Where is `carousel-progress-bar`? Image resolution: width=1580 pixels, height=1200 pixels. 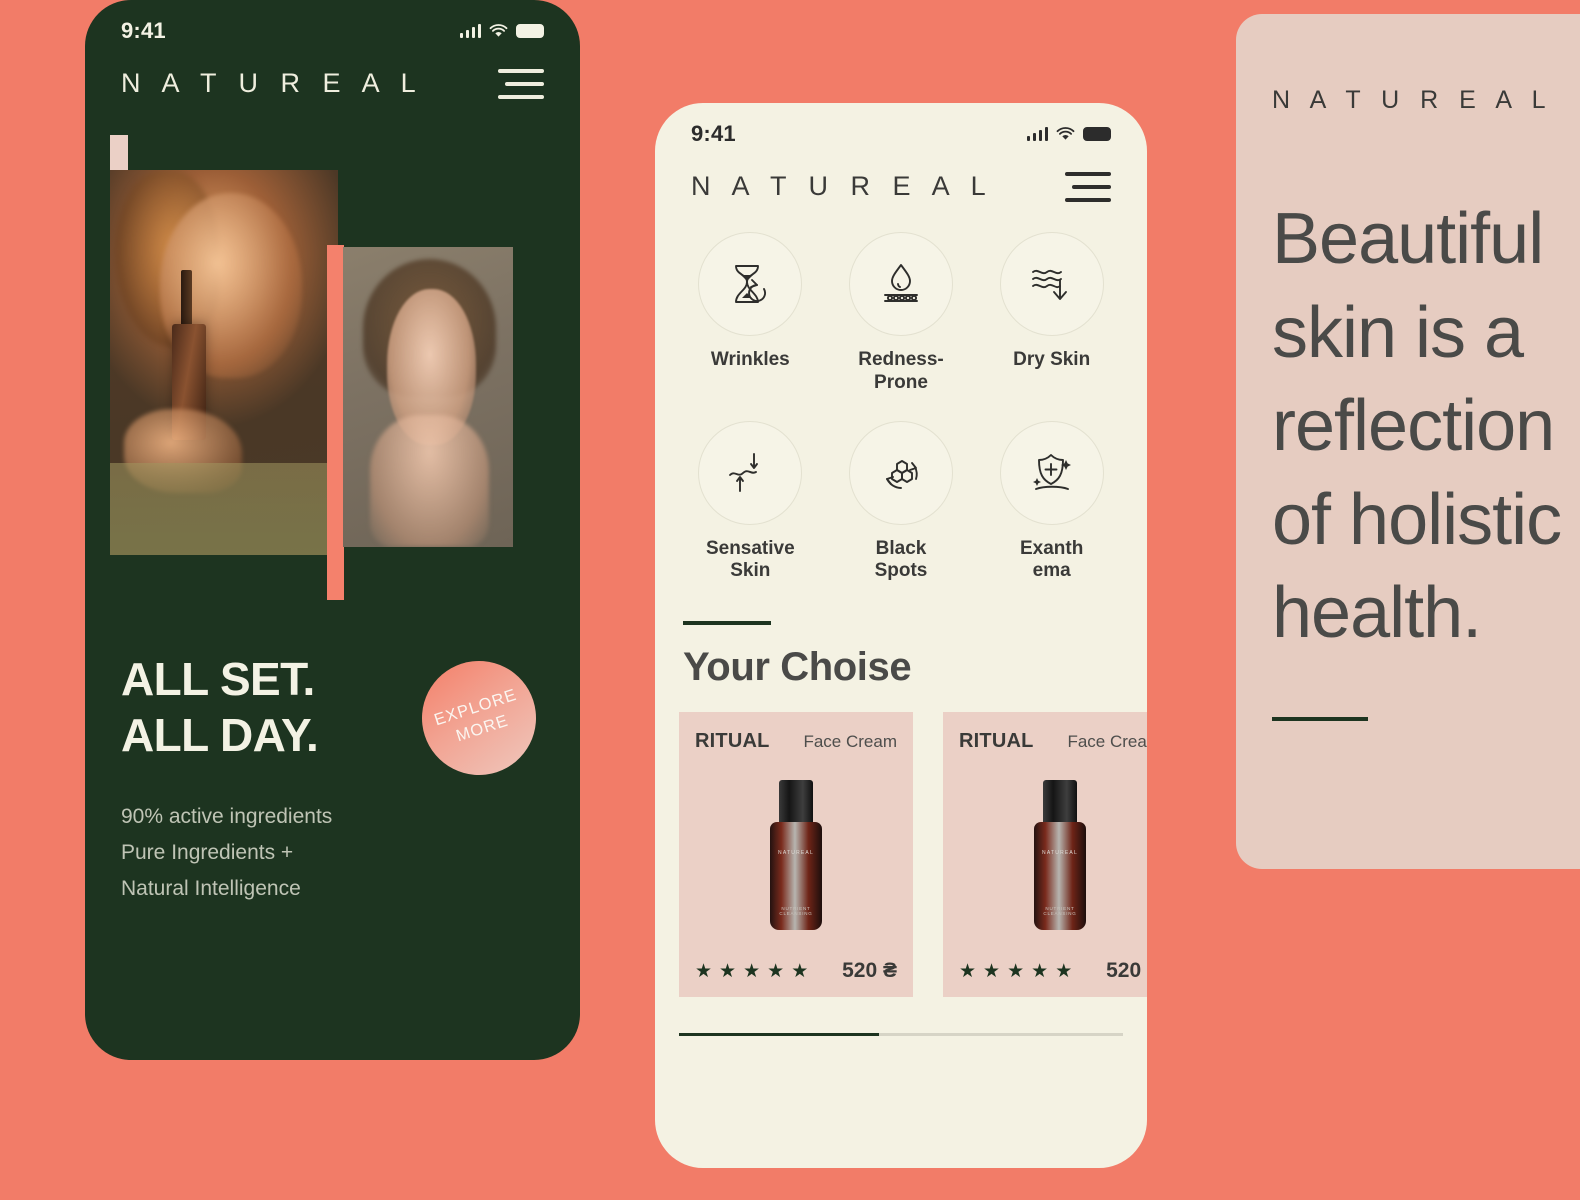
carousel-progress-bar is located at coordinates (901, 1035).